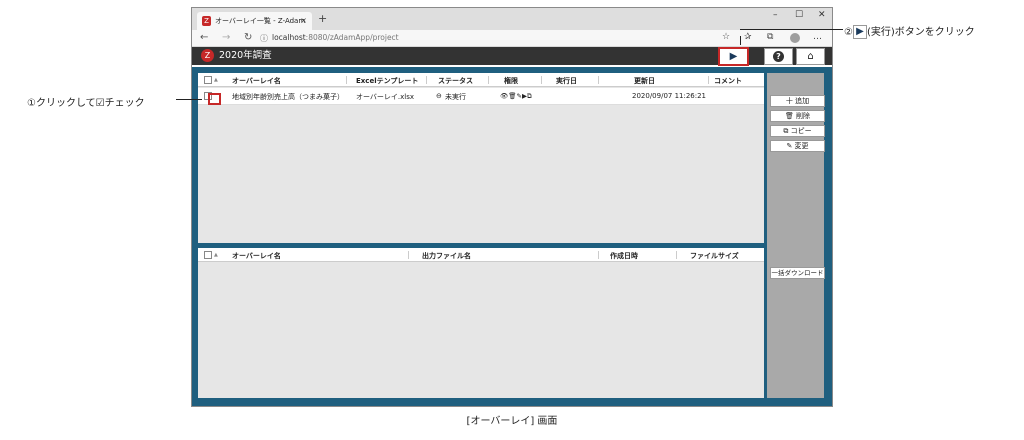  Describe the element at coordinates (644, 81) in the screenshot. I see `col-updated: 更新日` at that location.